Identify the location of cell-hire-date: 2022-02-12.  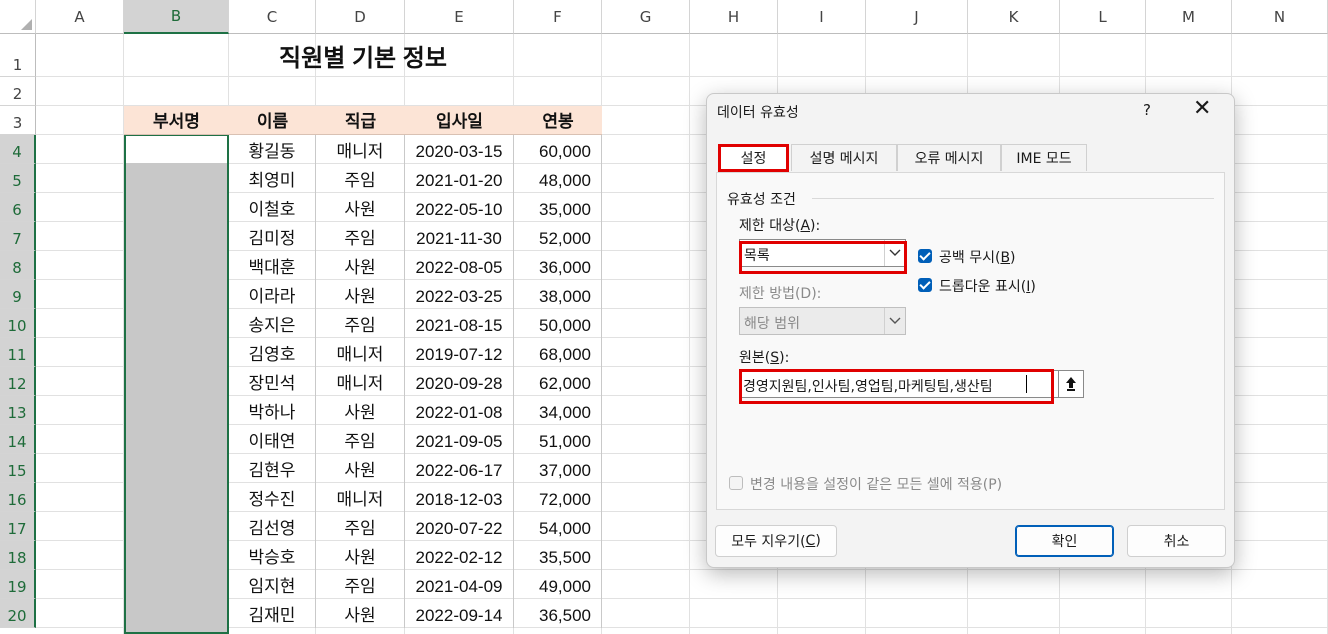
(459, 555).